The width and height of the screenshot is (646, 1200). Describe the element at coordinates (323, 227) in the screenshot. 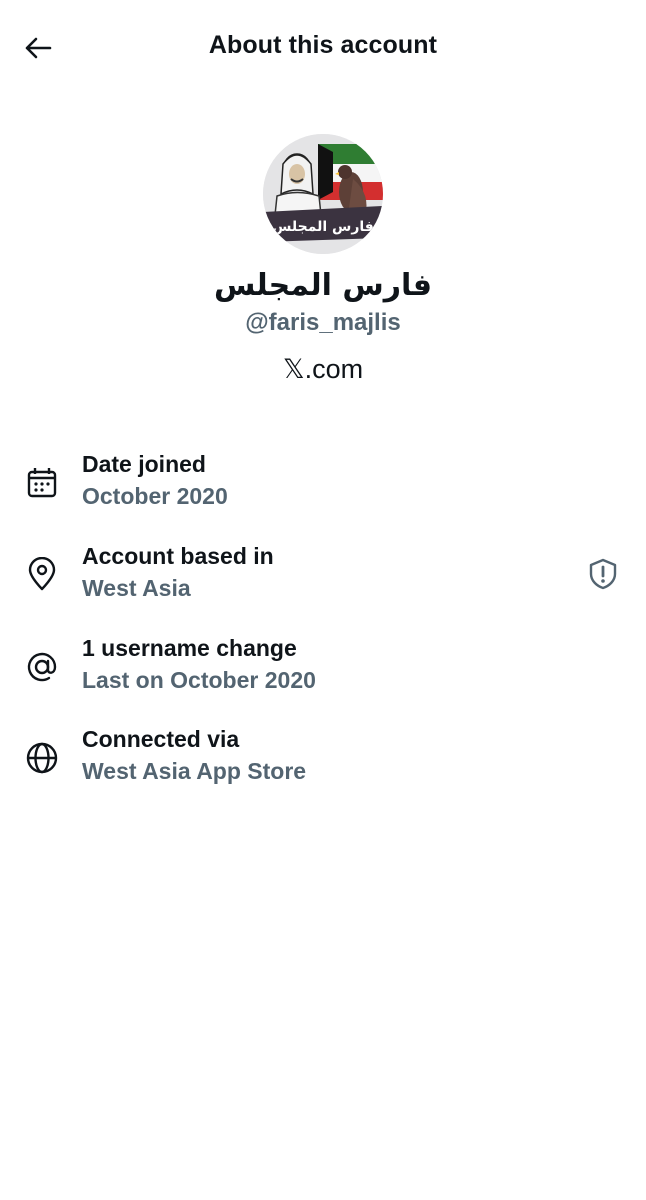

I see `avatar-caption: فارس المجلس` at that location.